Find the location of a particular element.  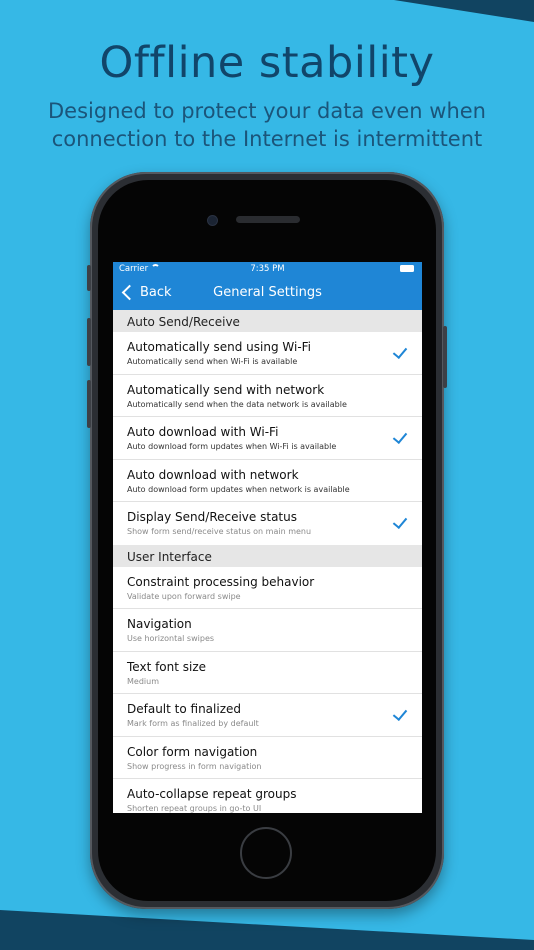

navigation-bar: Back General Settings is located at coordinates (267, 293).